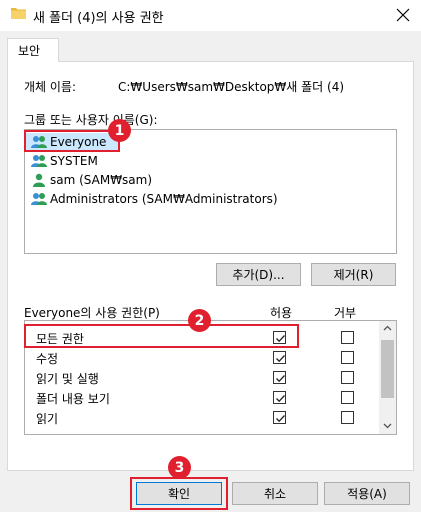 The height and width of the screenshot is (512, 421). I want to click on cancel-button: 취소, so click(275, 493).